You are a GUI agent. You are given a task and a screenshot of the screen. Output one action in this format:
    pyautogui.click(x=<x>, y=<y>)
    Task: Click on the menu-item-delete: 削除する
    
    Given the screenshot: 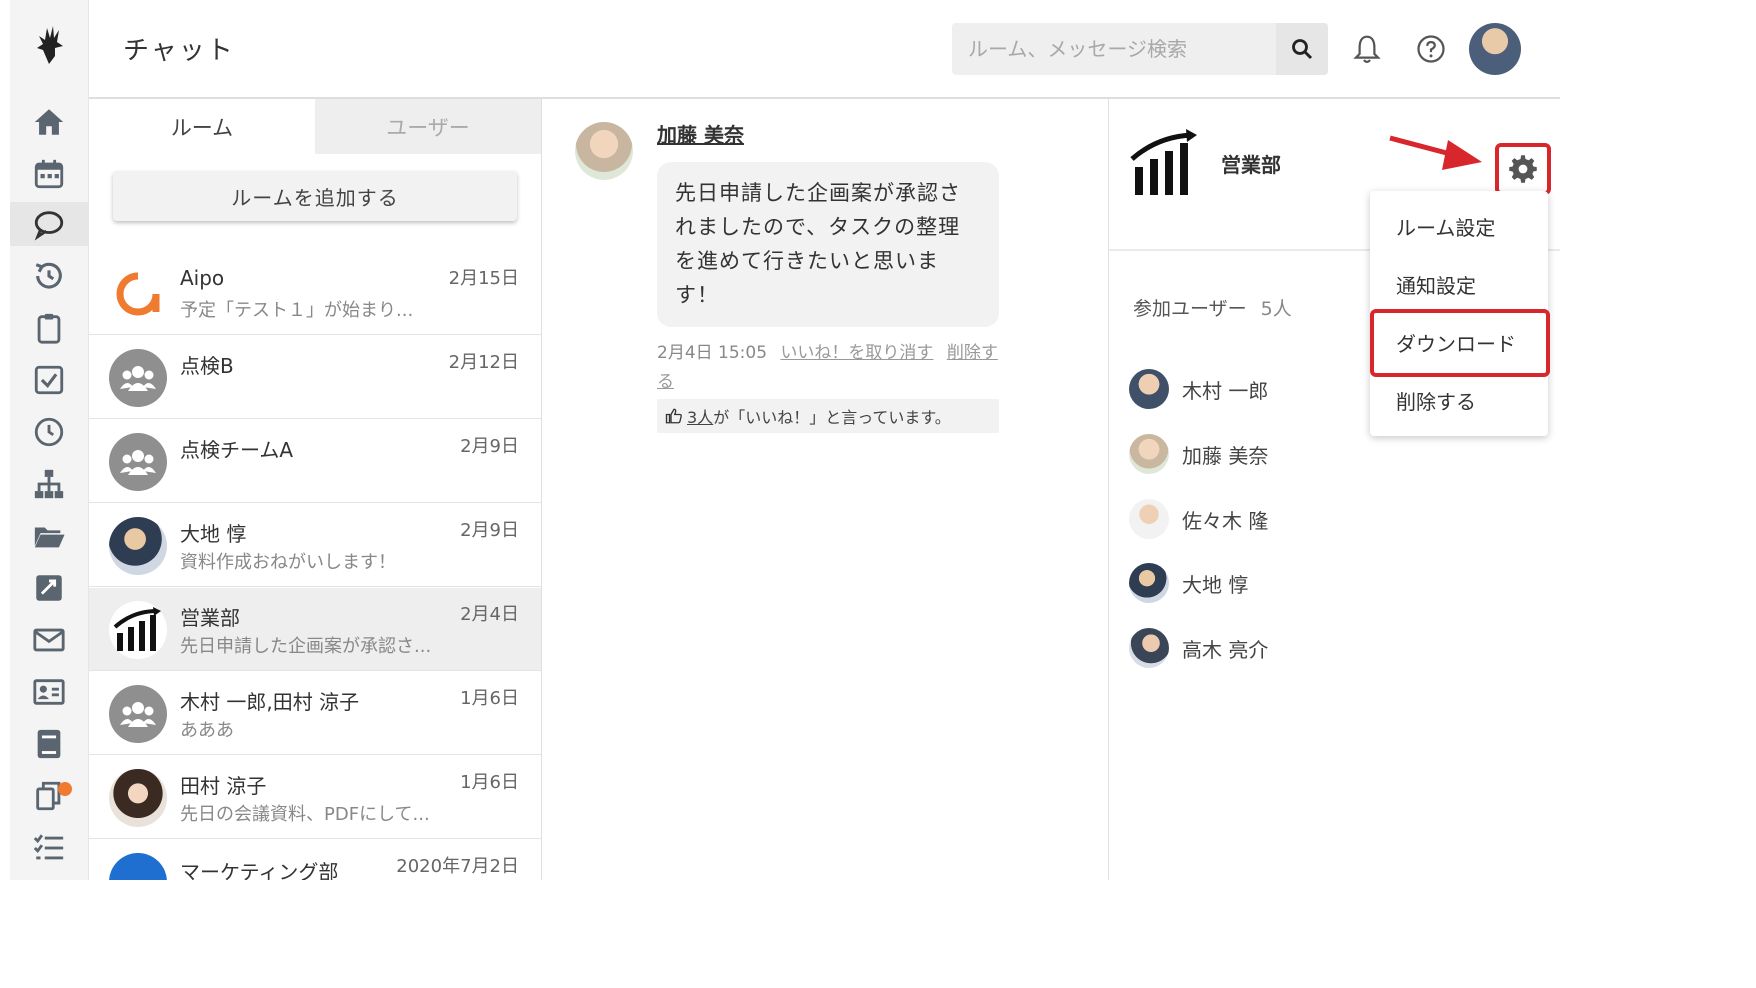 What is the action you would take?
    pyautogui.click(x=1459, y=400)
    